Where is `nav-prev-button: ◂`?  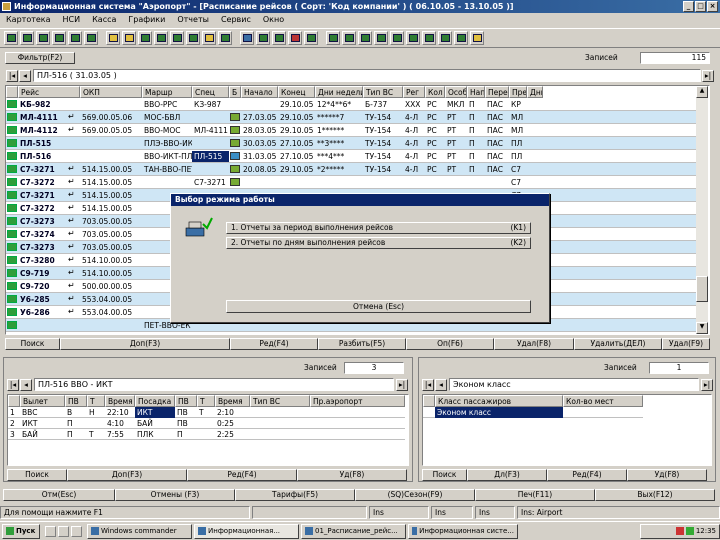
nav-prev-button: ◂ is located at coordinates (25, 76).